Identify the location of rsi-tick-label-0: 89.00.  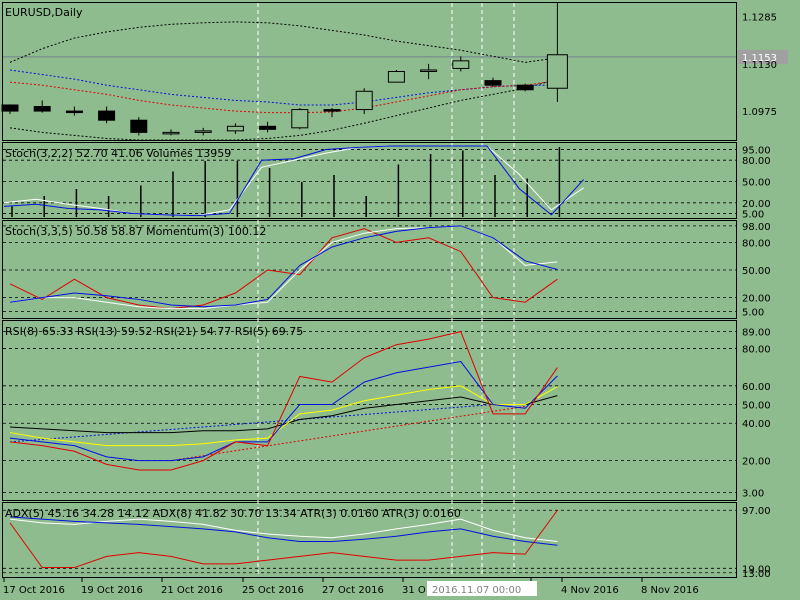
(756, 333).